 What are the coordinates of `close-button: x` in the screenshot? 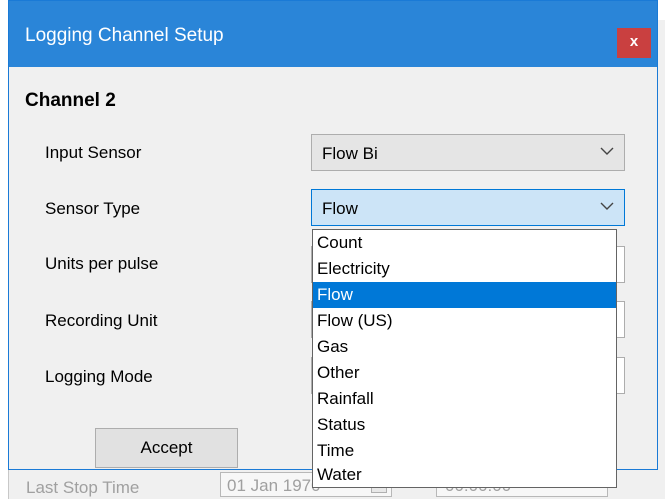 It's located at (634, 43).